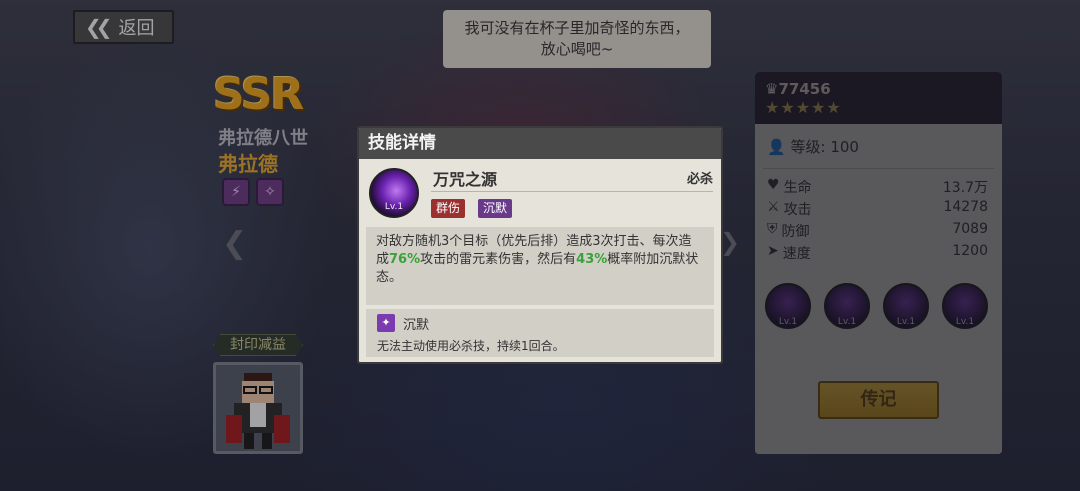  Describe the element at coordinates (386, 323) in the screenshot. I see `silence-icon: ✦` at that location.